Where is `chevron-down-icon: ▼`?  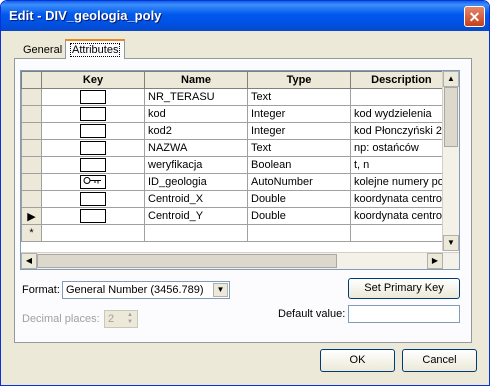 chevron-down-icon: ▼ is located at coordinates (220, 290).